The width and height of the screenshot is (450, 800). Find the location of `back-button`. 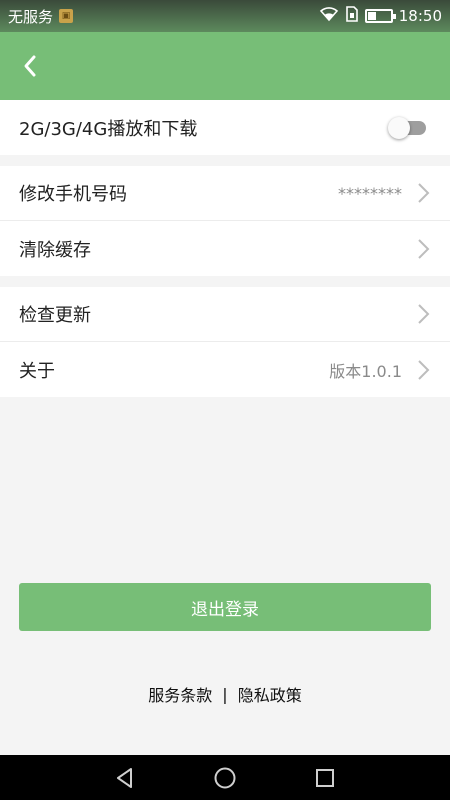

back-button is located at coordinates (30, 66).